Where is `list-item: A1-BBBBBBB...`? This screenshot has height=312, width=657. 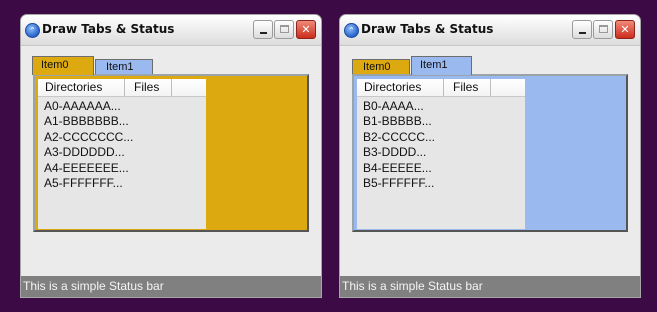 list-item: A1-BBBBBBB... is located at coordinates (88, 121).